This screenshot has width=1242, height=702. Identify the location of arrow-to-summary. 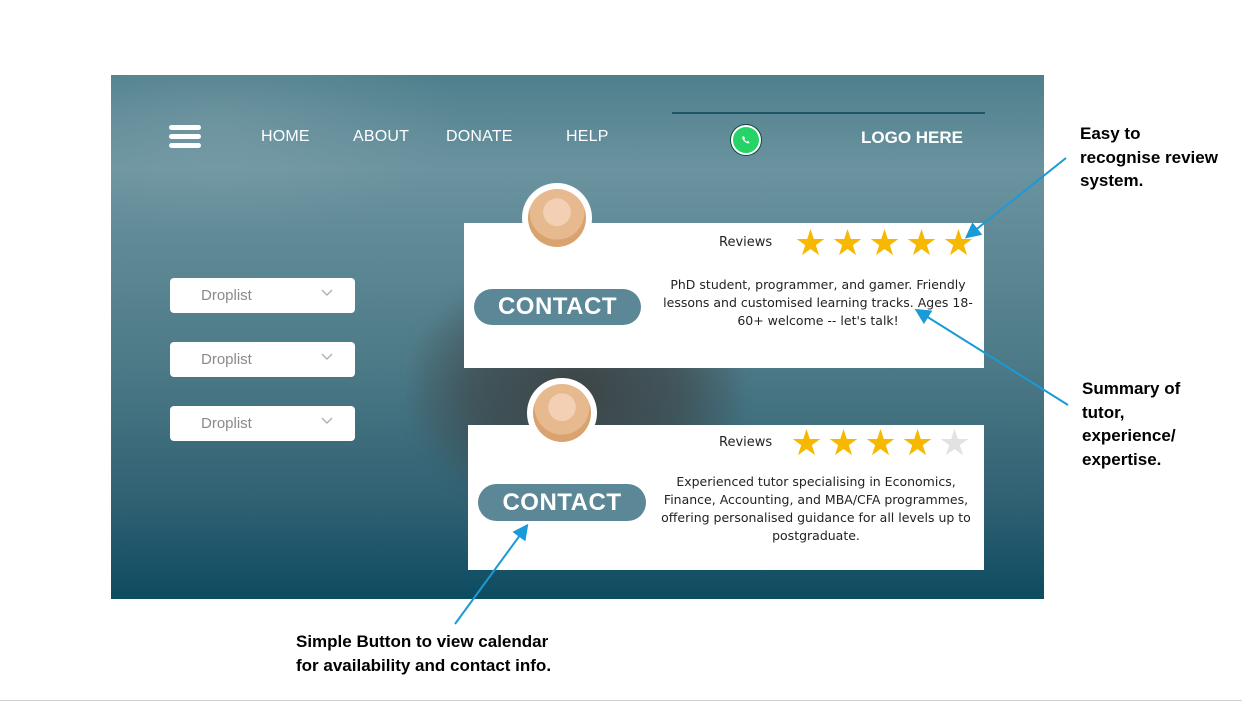
(991, 357).